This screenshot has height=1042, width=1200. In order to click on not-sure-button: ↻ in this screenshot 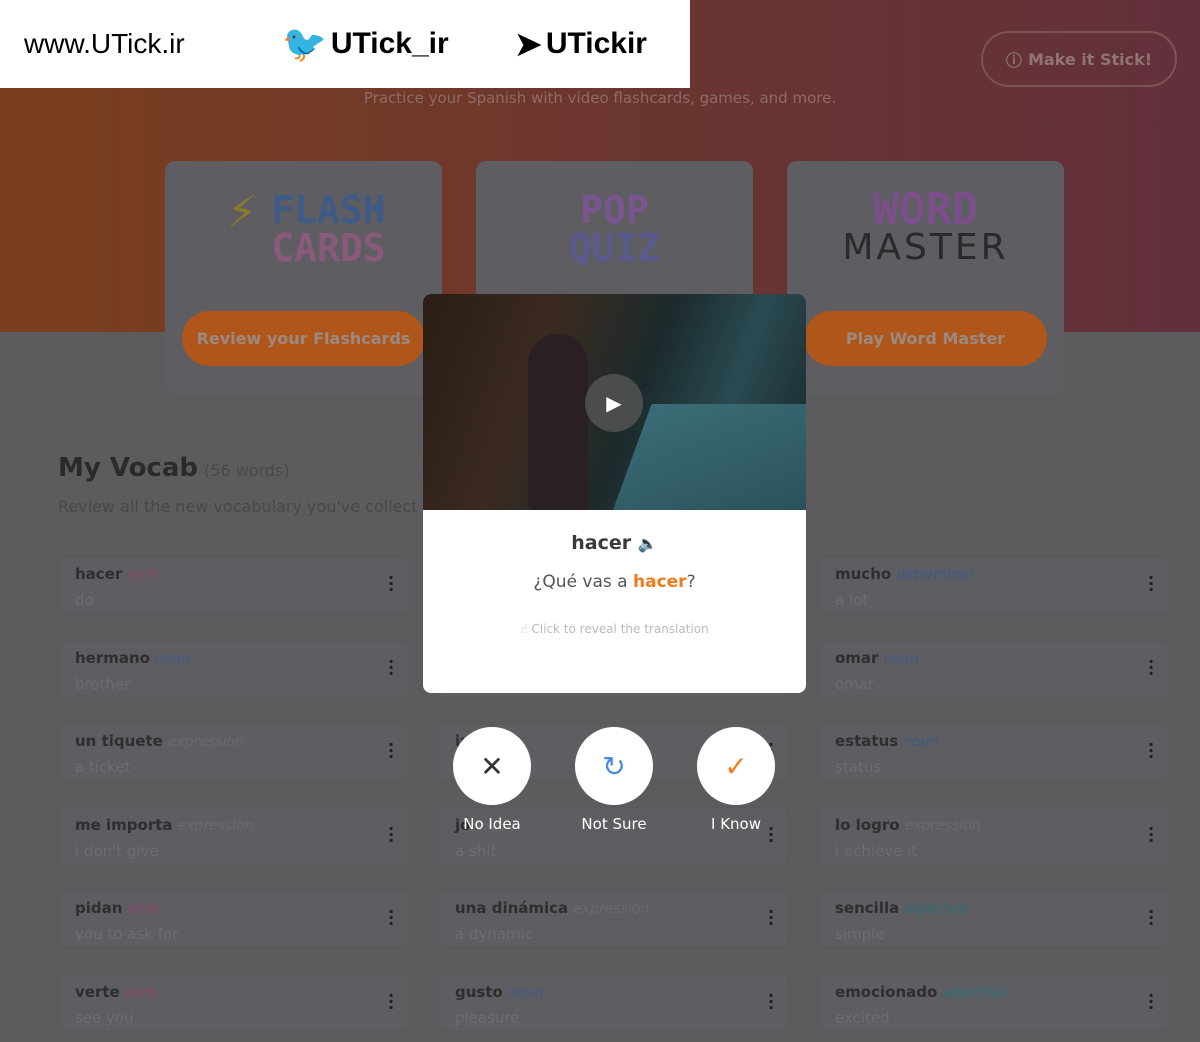, I will do `click(614, 766)`.